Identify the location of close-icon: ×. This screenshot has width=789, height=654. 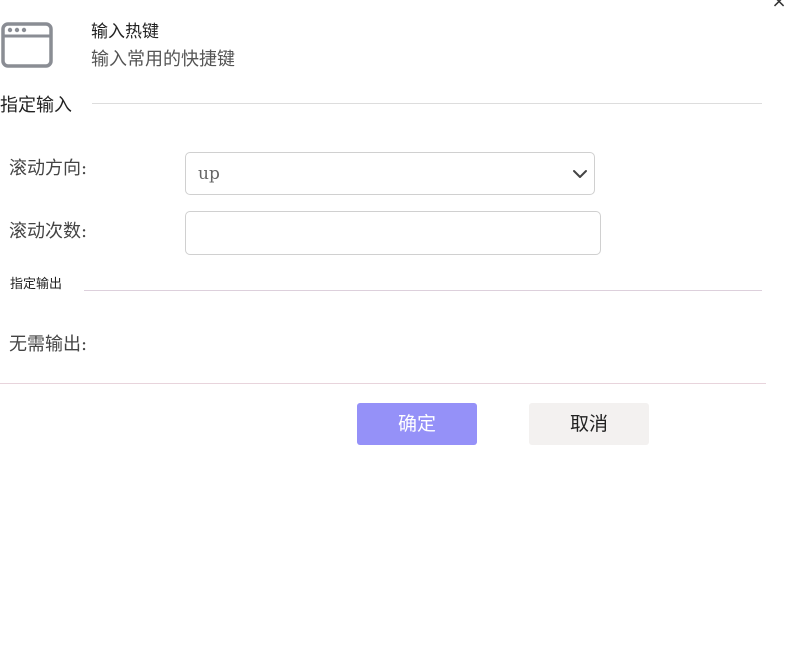
(779, 6).